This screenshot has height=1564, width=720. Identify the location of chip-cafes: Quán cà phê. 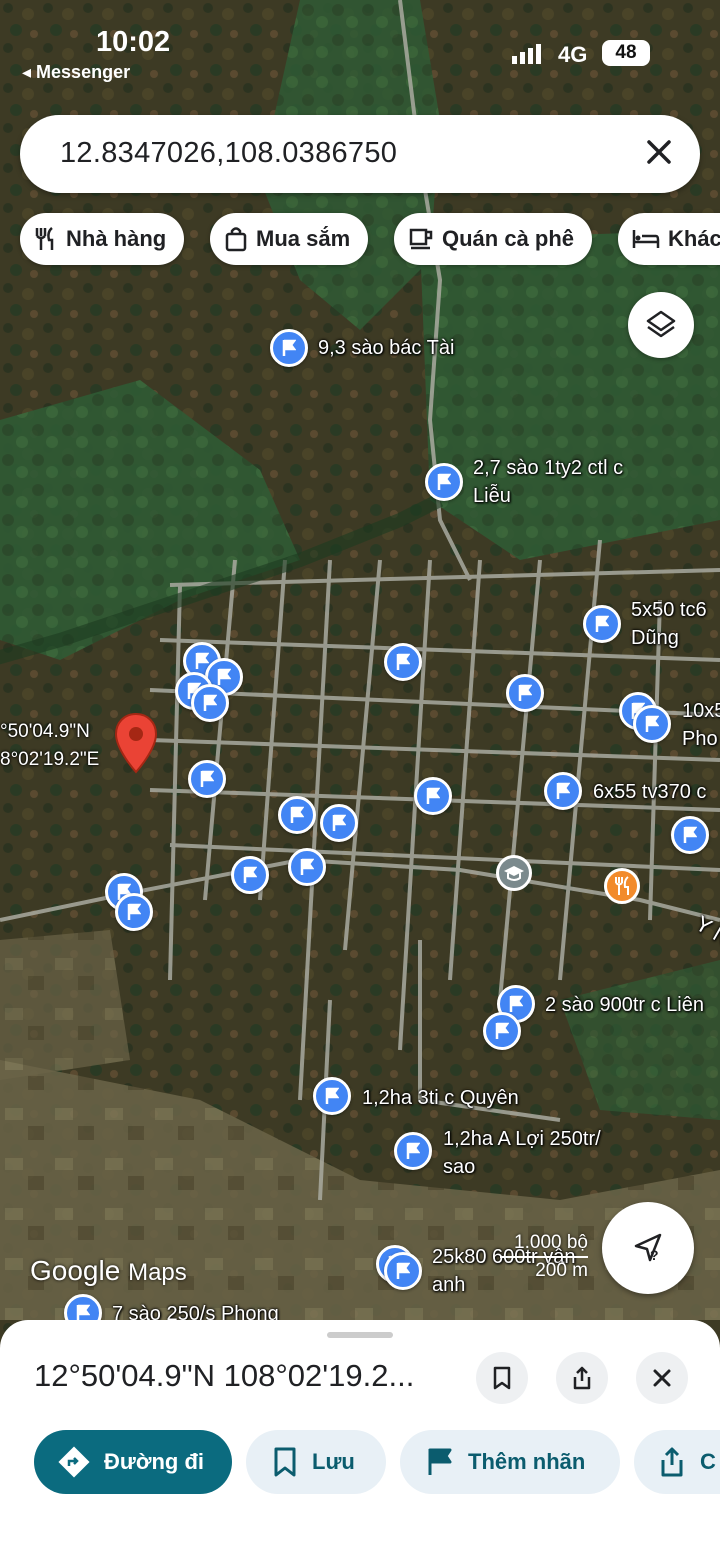
(493, 239).